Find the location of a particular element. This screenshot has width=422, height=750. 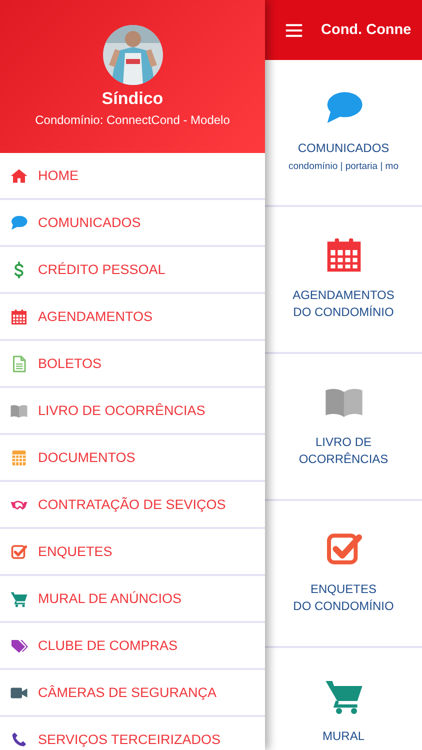

card-title: COMUNICADOS is located at coordinates (344, 148).